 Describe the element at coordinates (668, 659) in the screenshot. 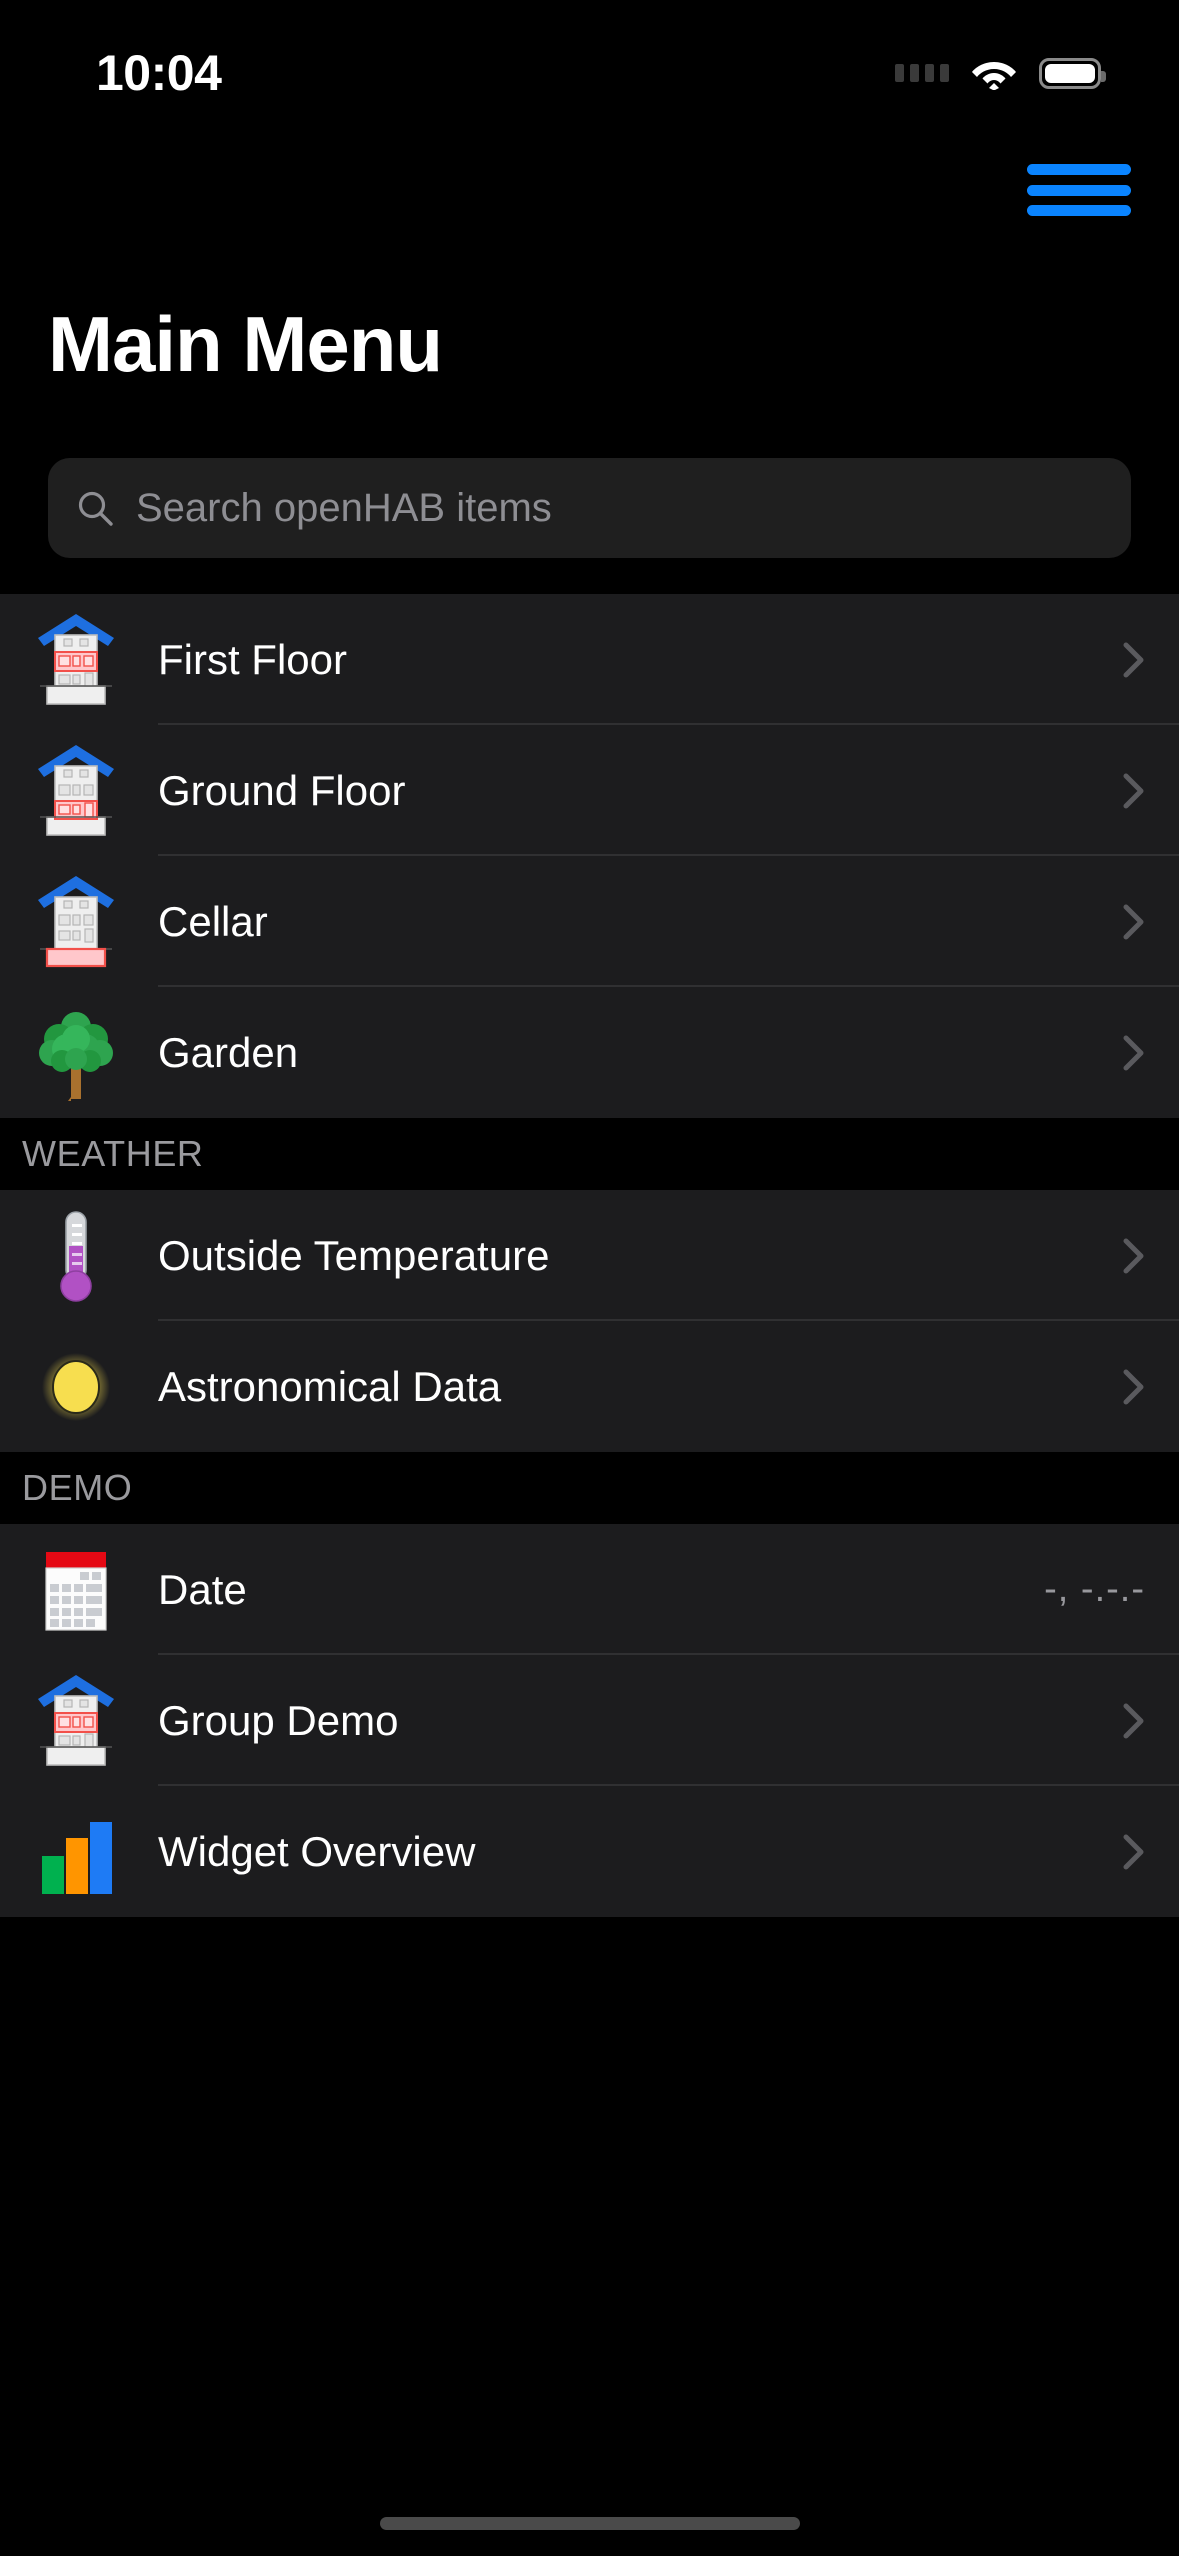

I see `list-item-body: First Floor` at that location.